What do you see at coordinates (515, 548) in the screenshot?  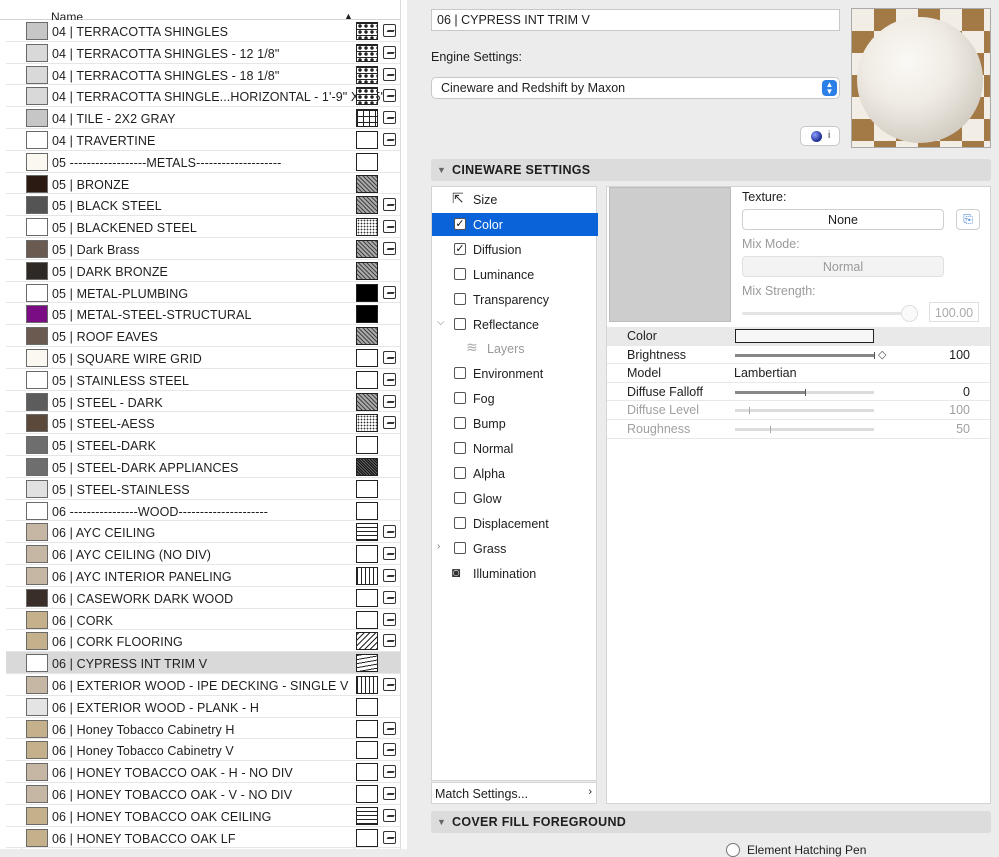 I see `channel-grass: › Grass` at bounding box center [515, 548].